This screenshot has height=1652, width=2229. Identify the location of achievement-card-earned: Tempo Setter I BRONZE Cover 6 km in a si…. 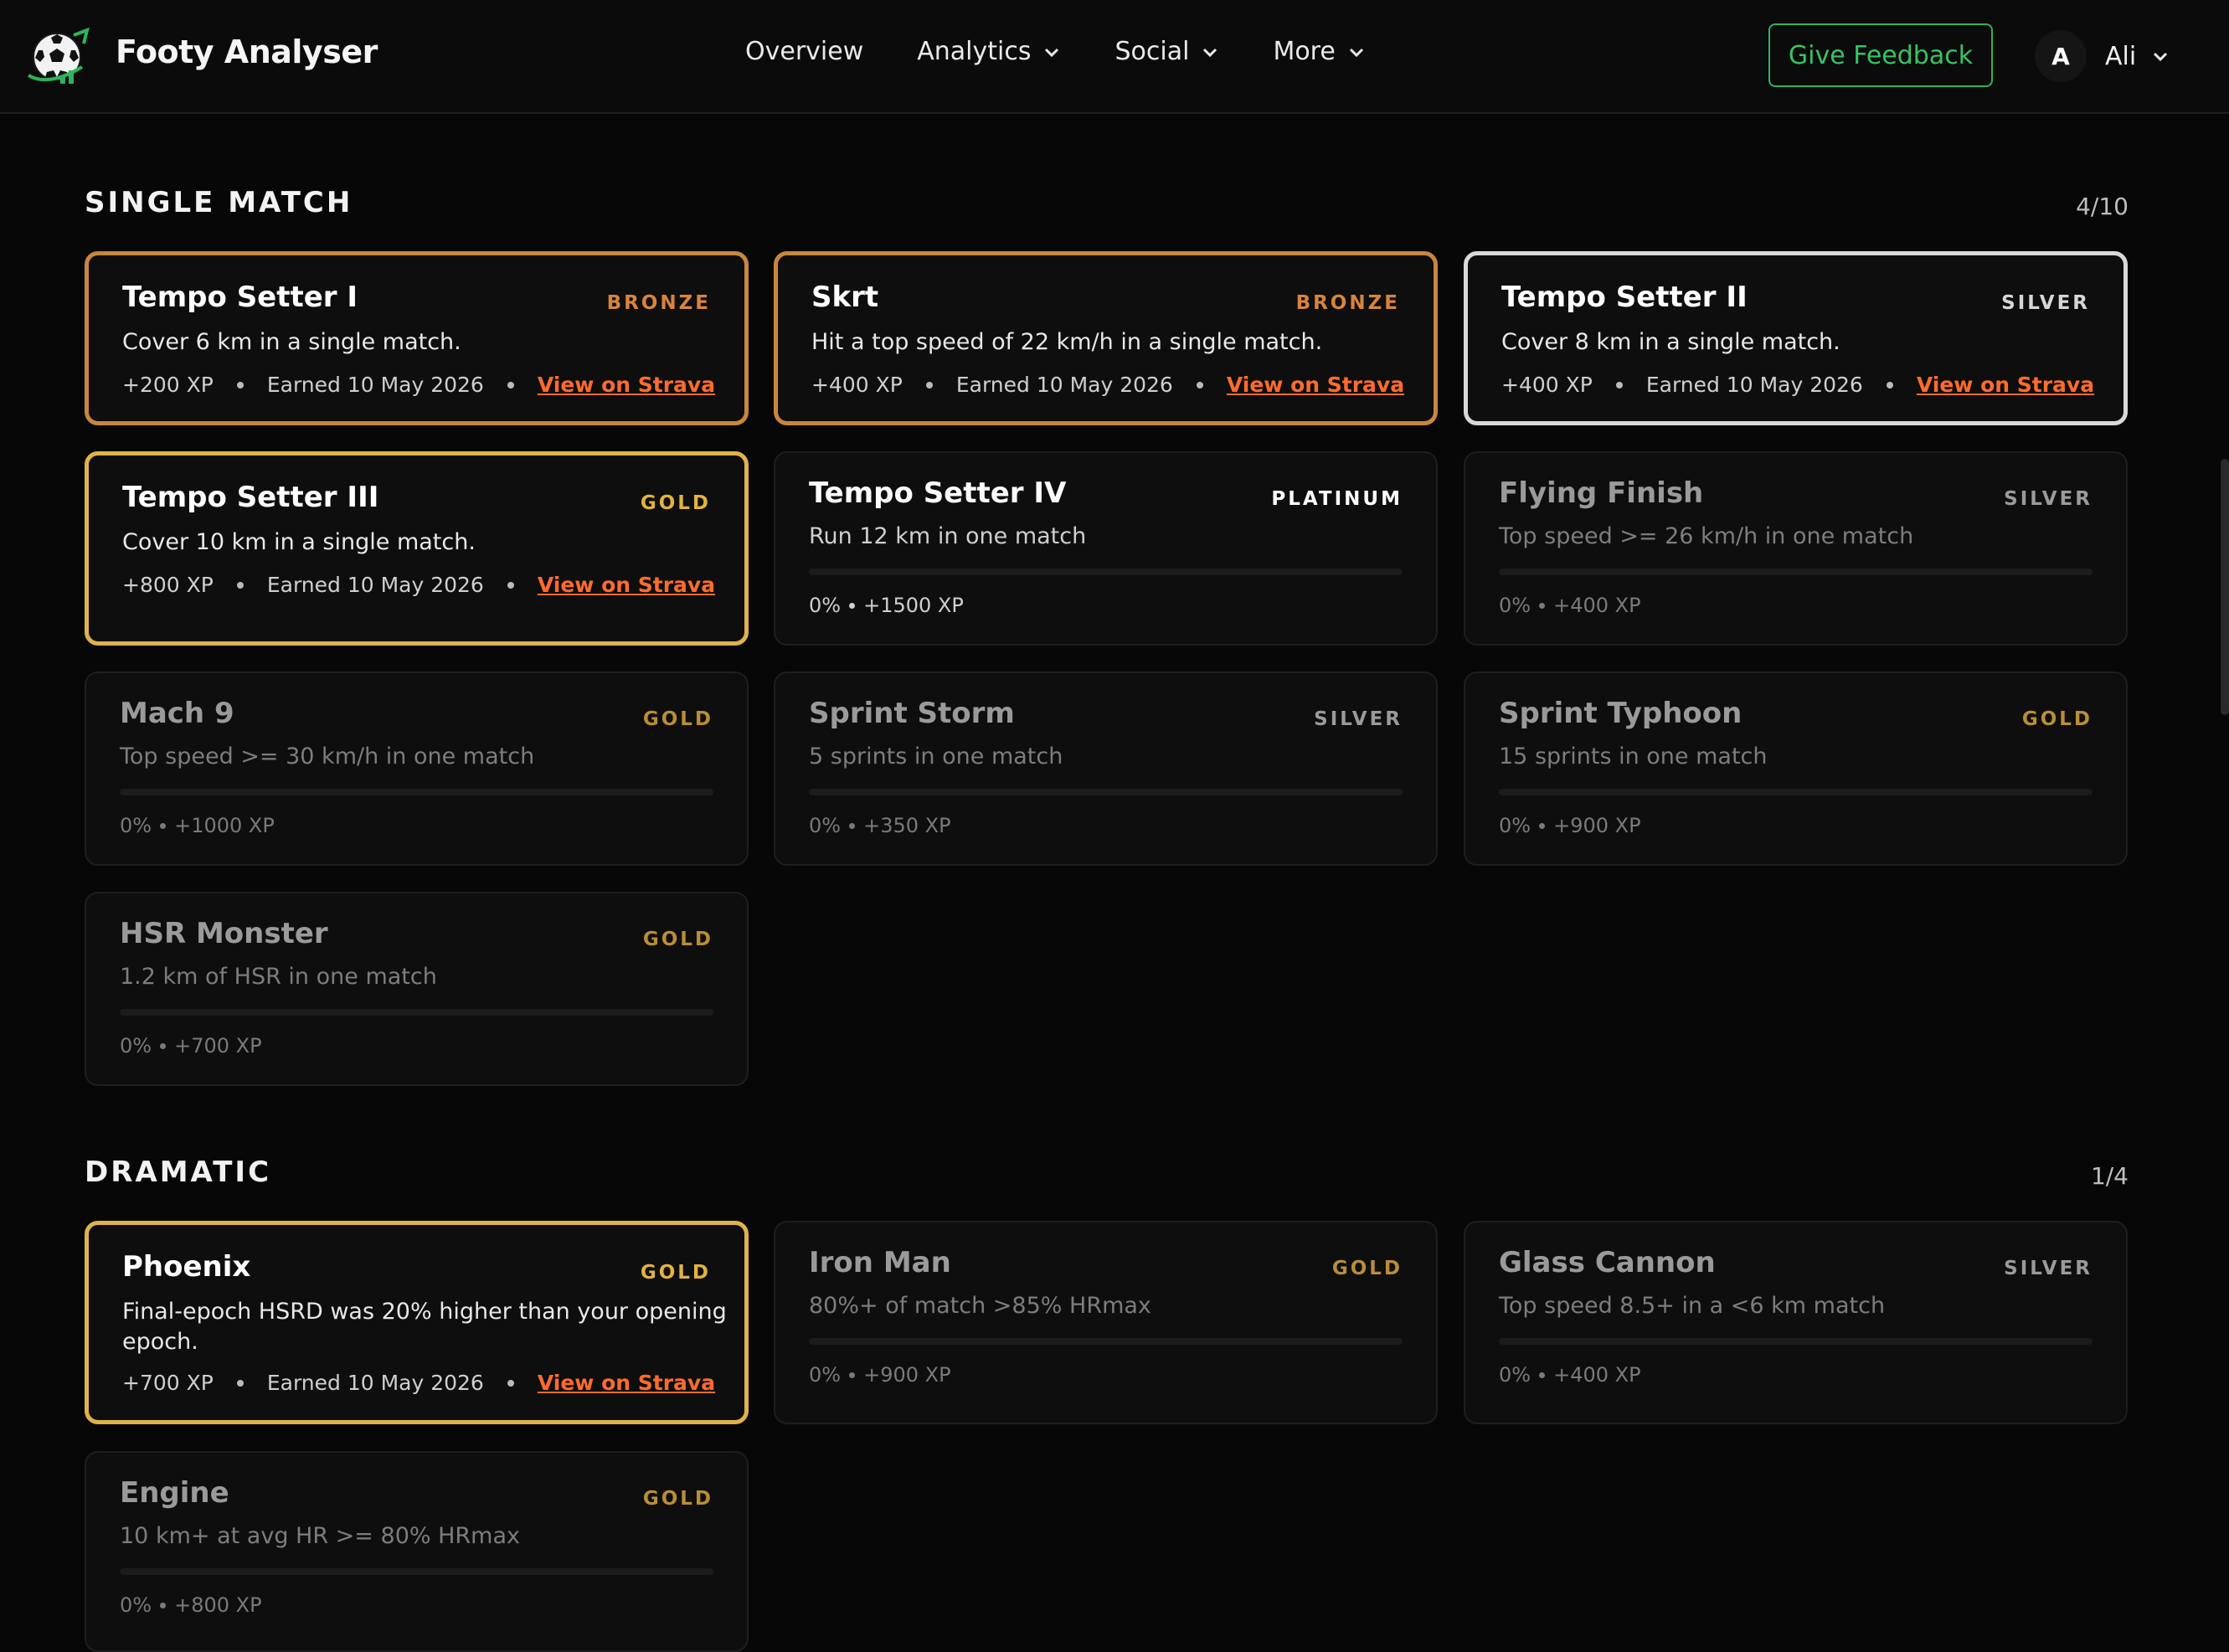
(417, 338).